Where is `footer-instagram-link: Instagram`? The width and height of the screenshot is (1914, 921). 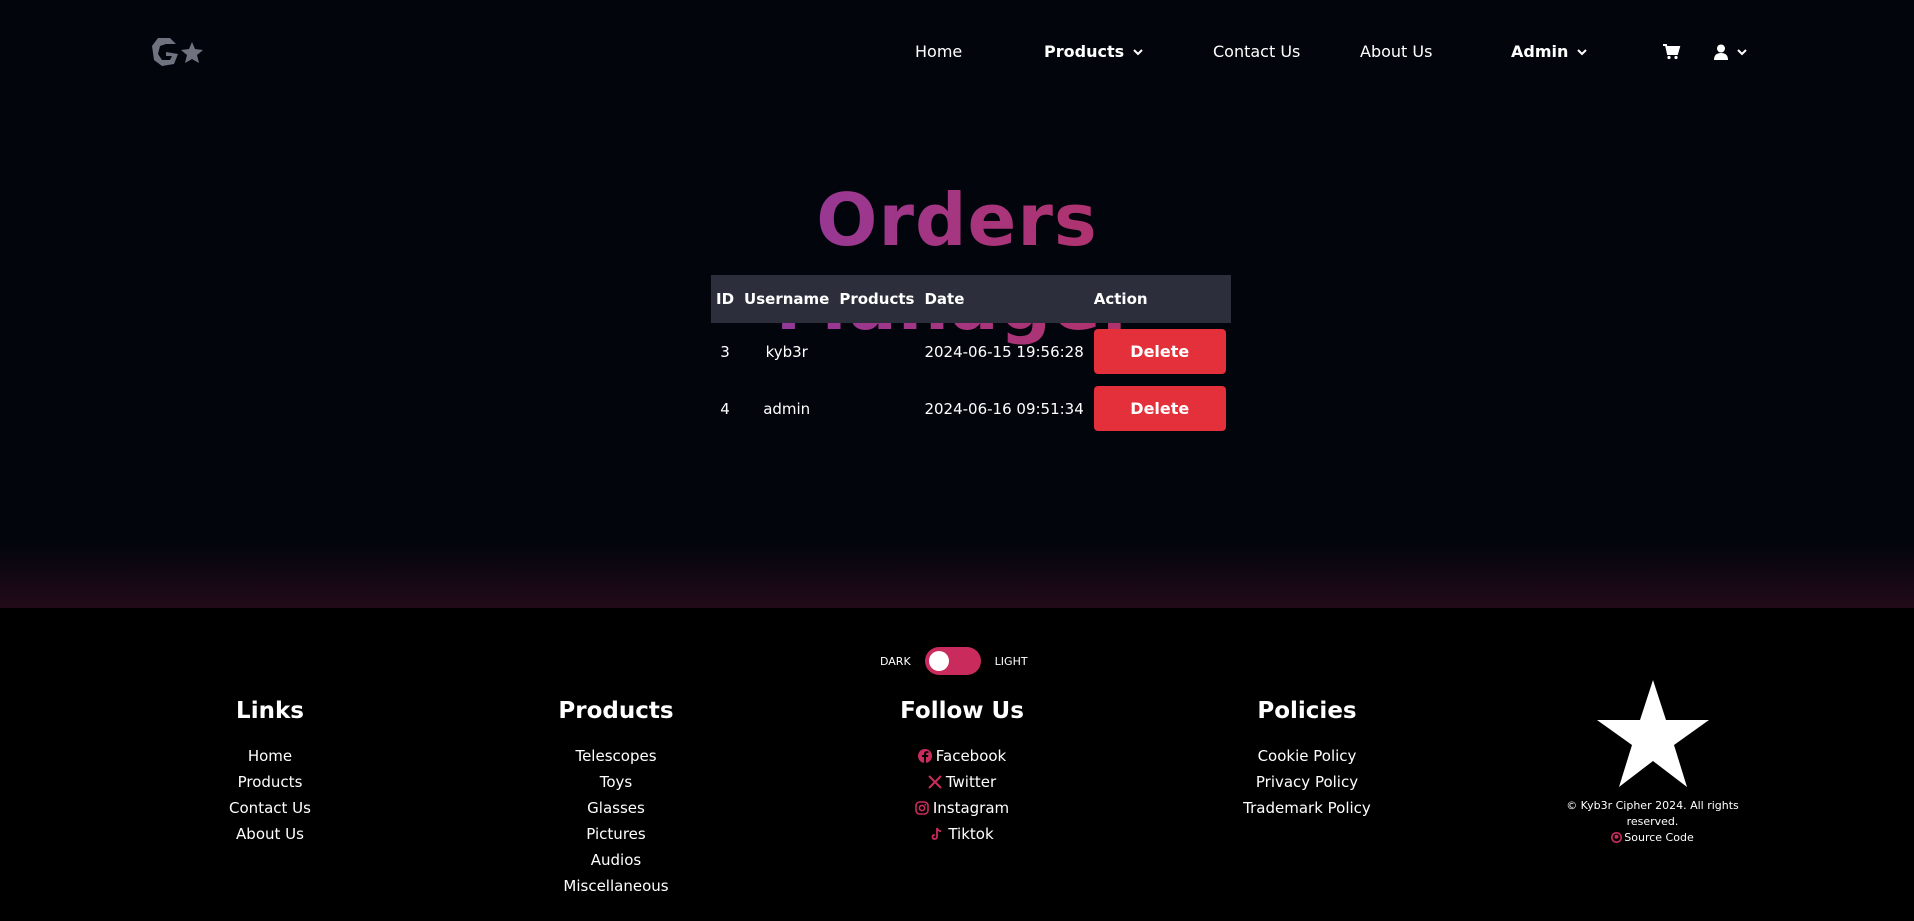
footer-instagram-link: Instagram is located at coordinates (962, 808).